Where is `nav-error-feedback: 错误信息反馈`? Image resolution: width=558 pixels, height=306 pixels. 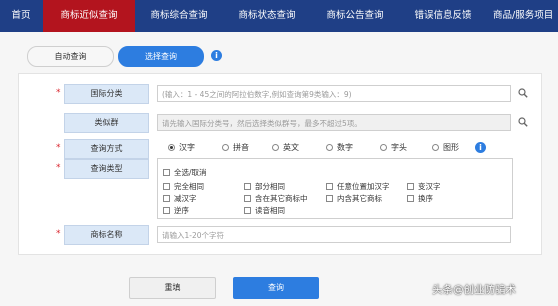
nav-error-feedback: 错误信息反馈 is located at coordinates (443, 16).